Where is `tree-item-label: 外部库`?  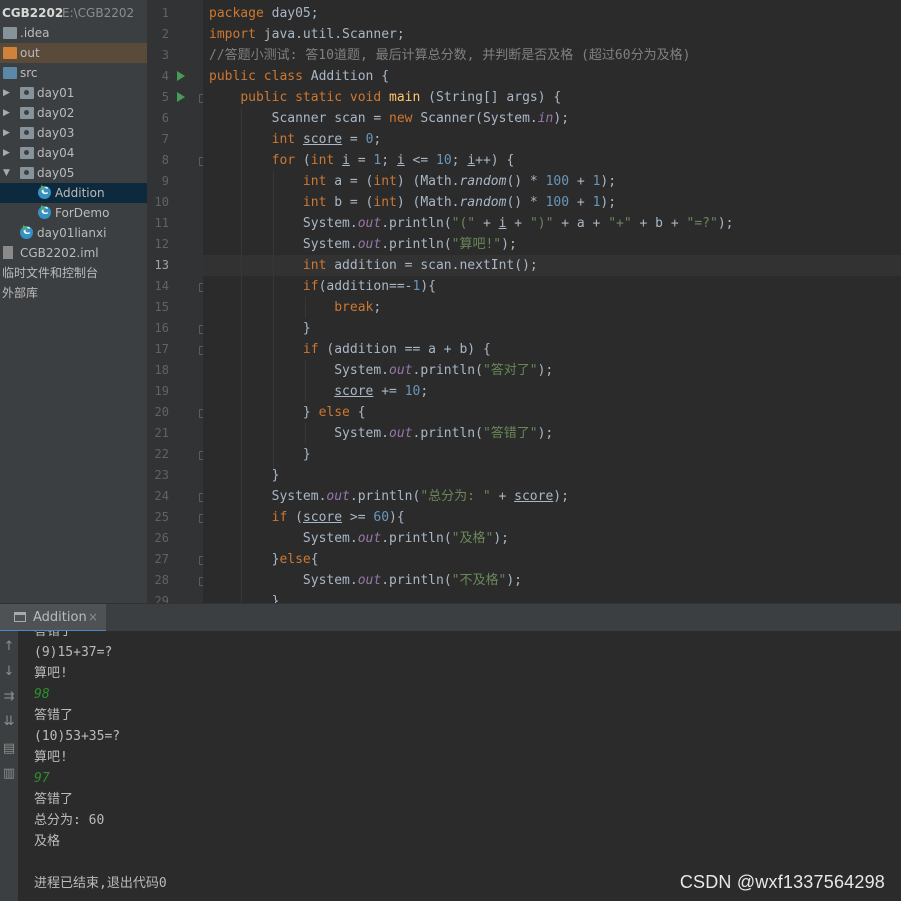
tree-item-label: 外部库 is located at coordinates (20, 293).